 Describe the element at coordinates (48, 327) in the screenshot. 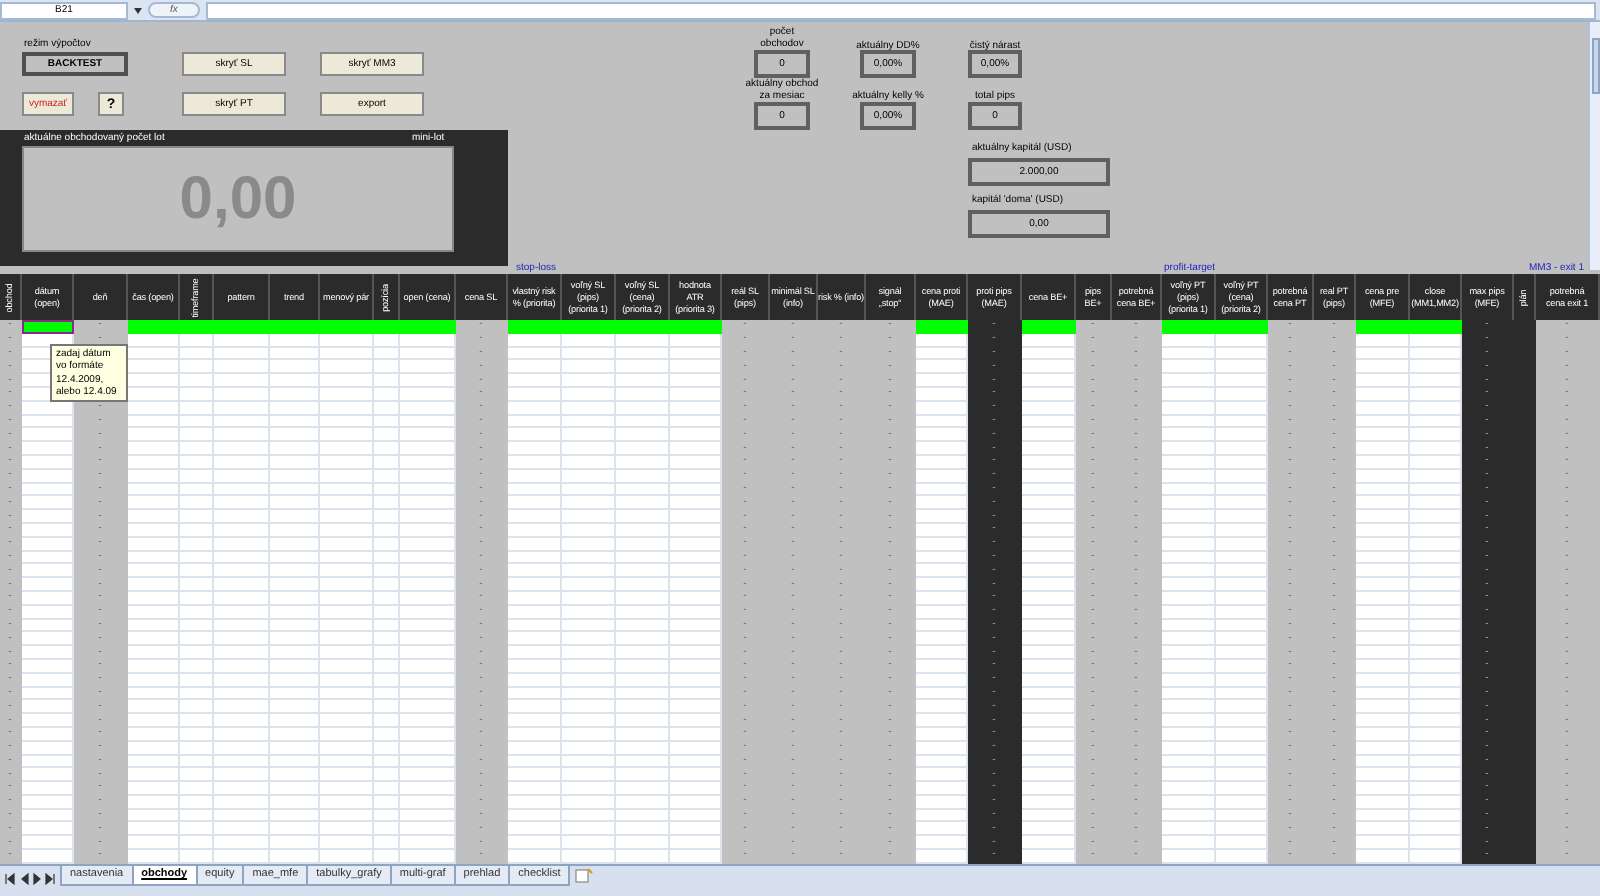

I see `input-cell` at that location.